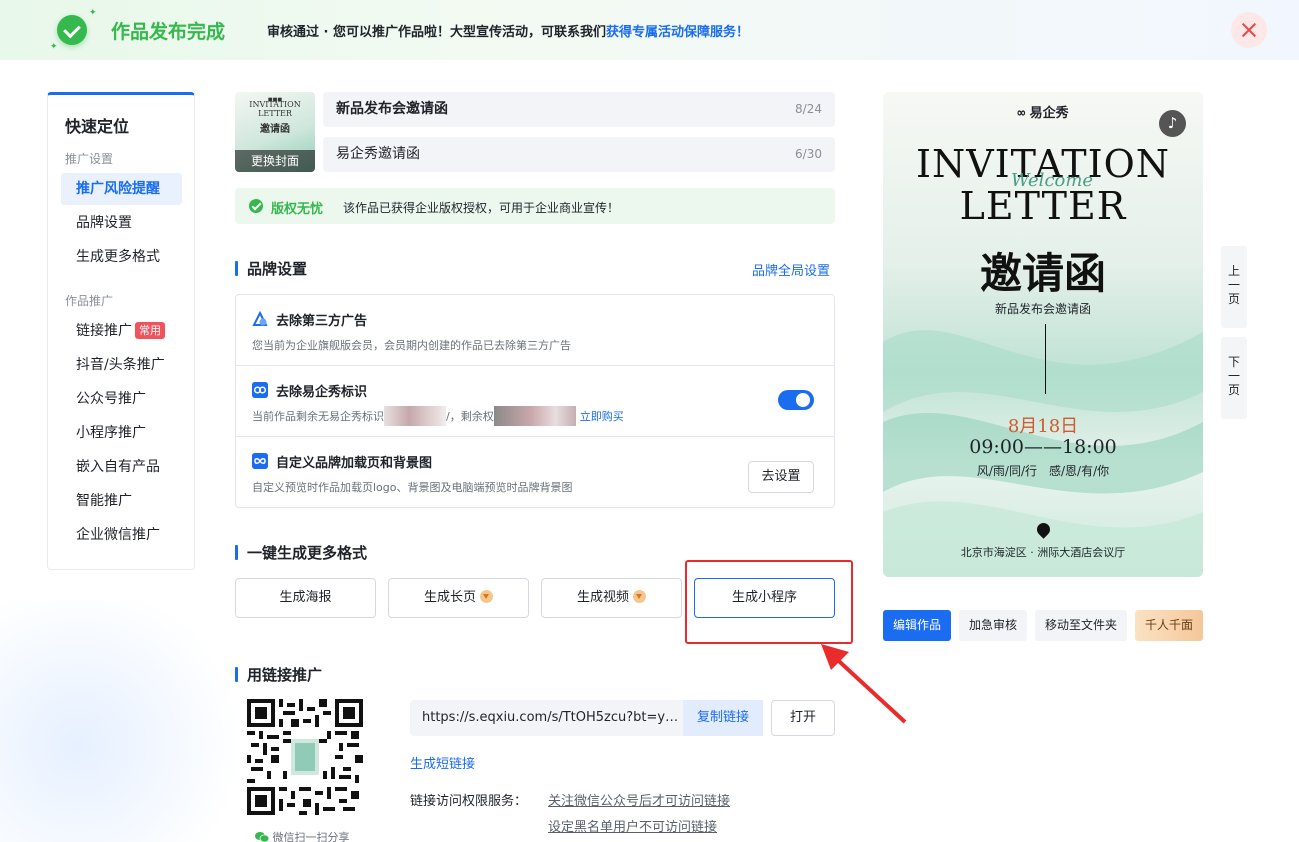  I want to click on expedite-review-button: 加急审核, so click(993, 625).